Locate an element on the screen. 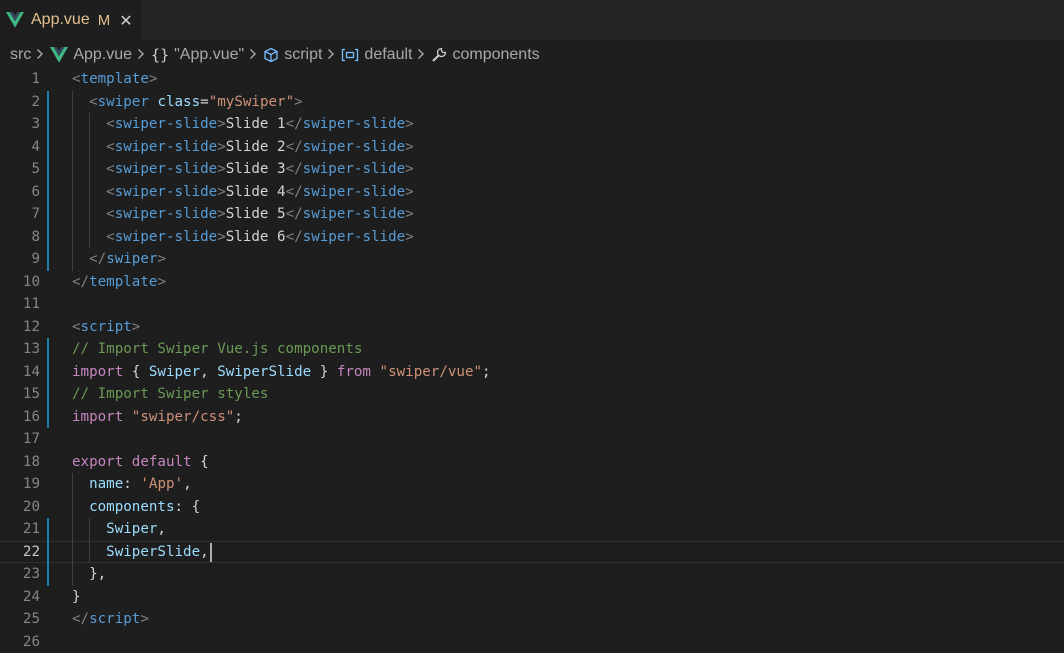  code-text: <swiper-slide>Slide 1</swiper-slide> is located at coordinates (243, 124).